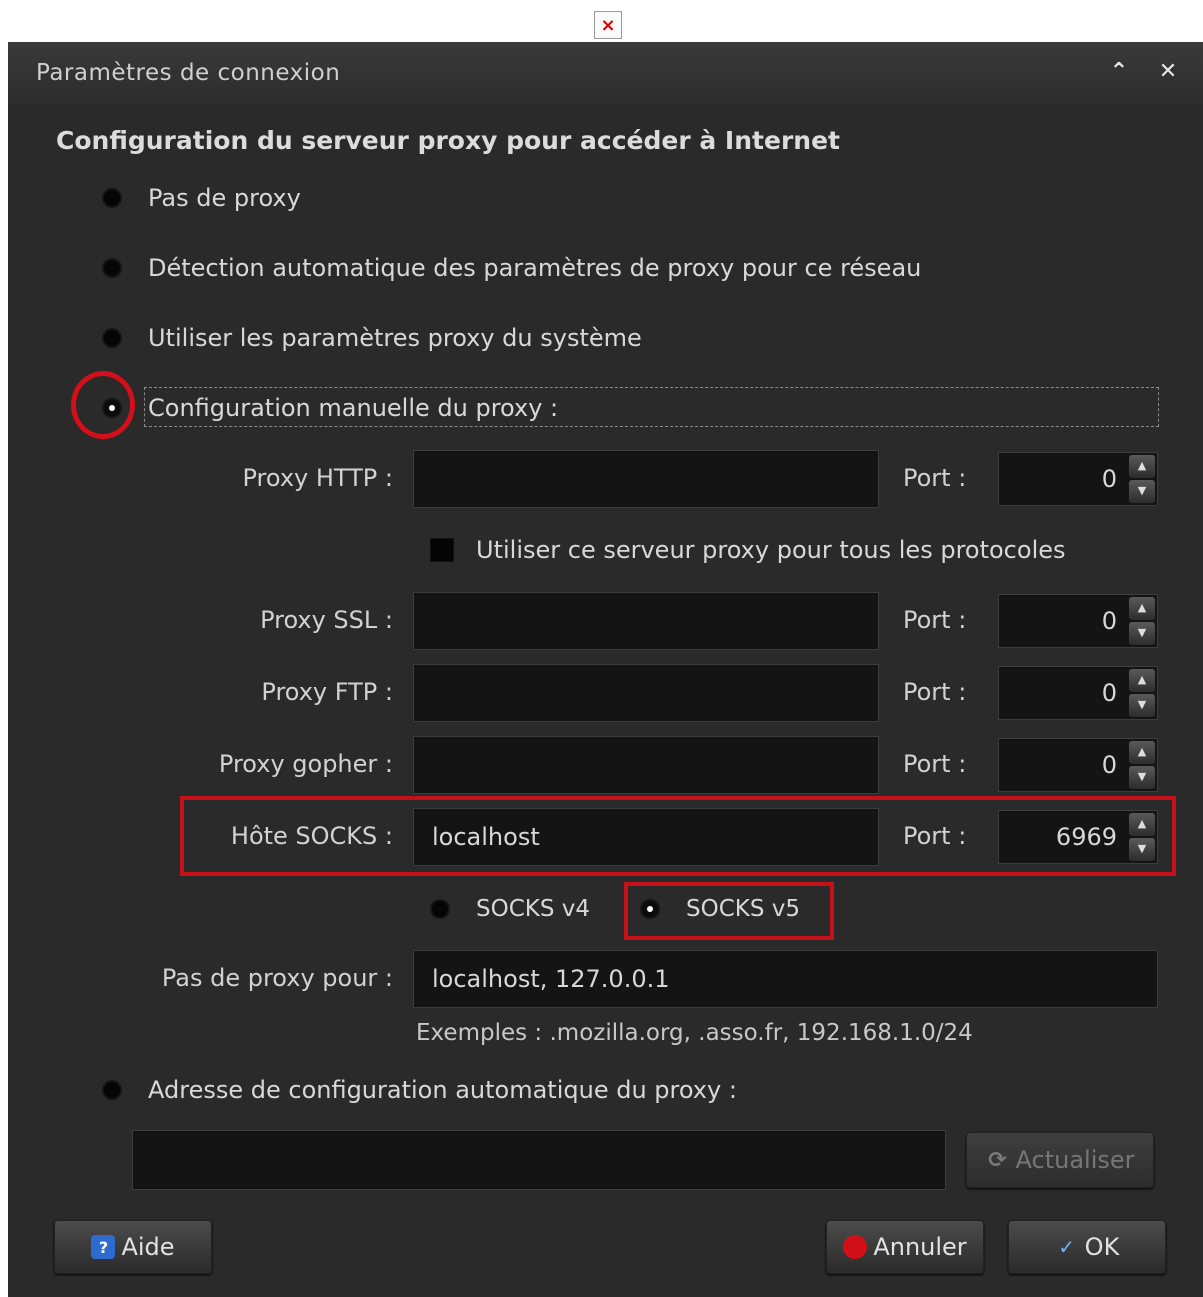  What do you see at coordinates (1086, 837) in the screenshot?
I see `socks-port-value: 6969` at bounding box center [1086, 837].